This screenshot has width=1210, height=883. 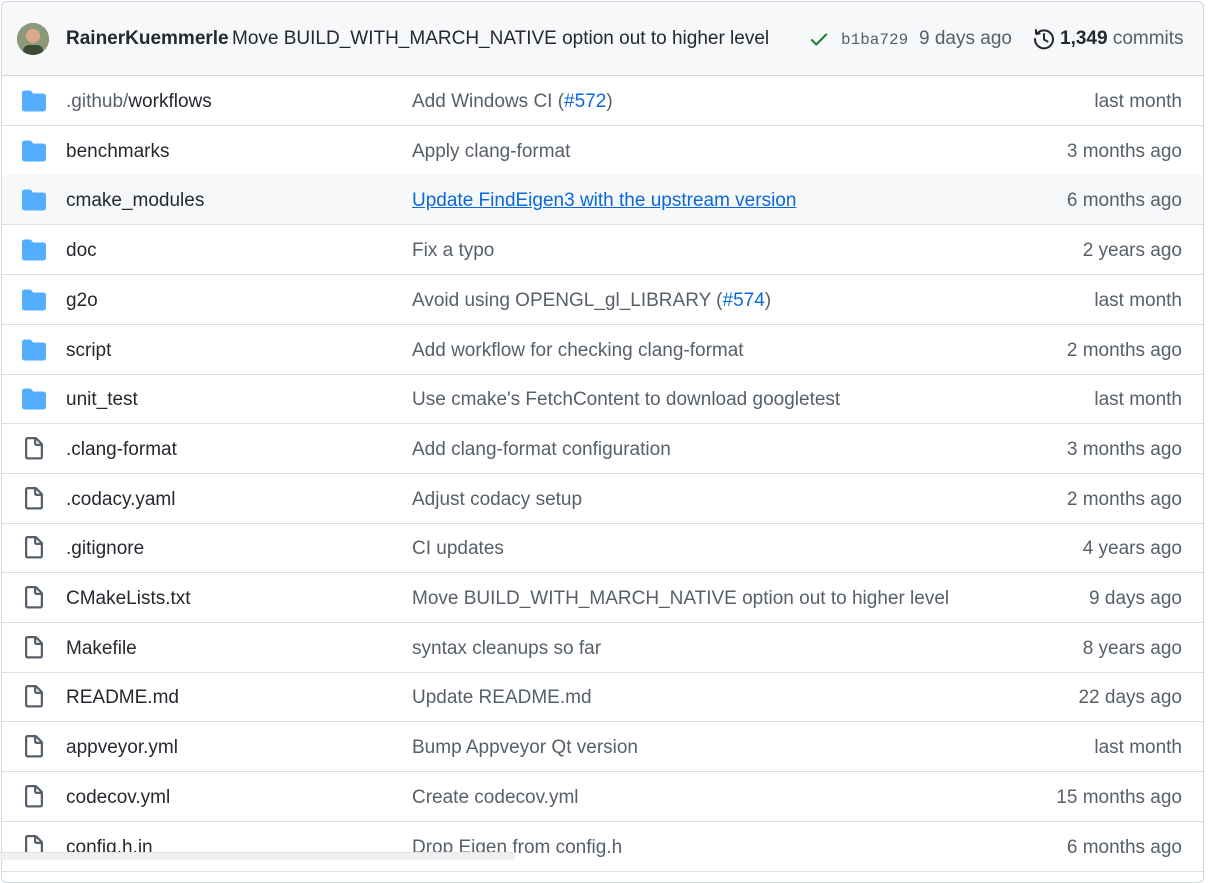 What do you see at coordinates (874, 40) in the screenshot?
I see `commit-sha-link: b1ba729` at bounding box center [874, 40].